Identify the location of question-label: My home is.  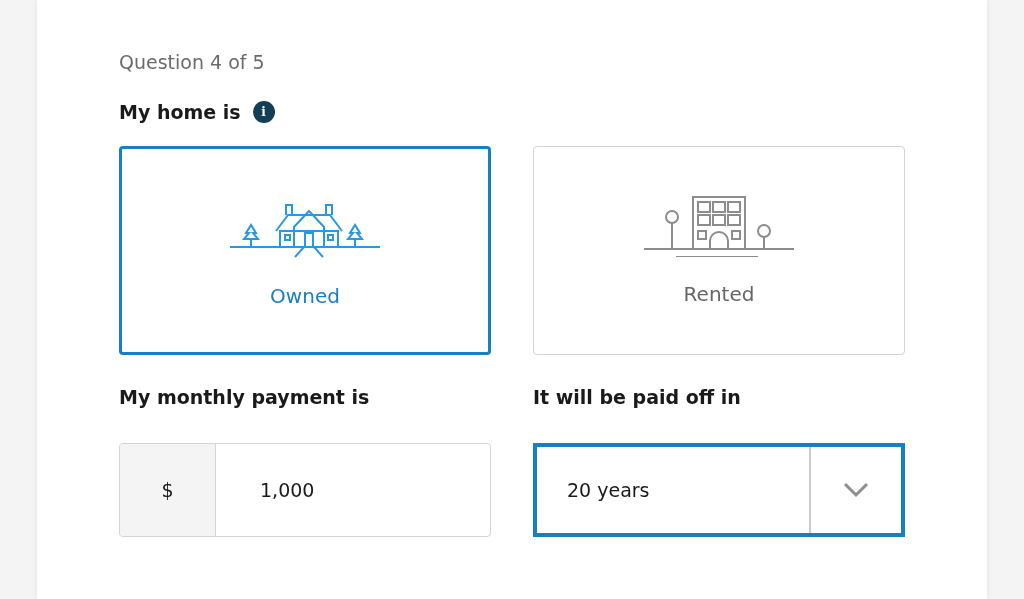
(180, 112).